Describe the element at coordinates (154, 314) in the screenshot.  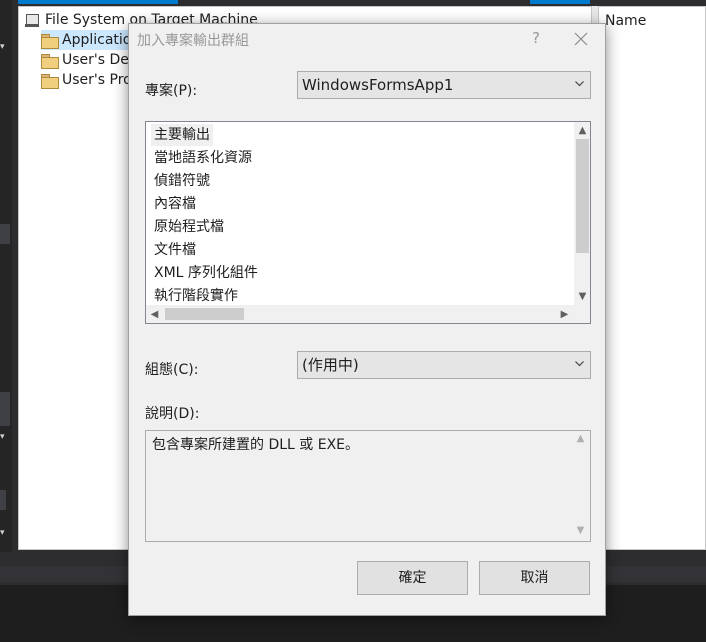
I see `scroll-left-icon: ◀` at that location.